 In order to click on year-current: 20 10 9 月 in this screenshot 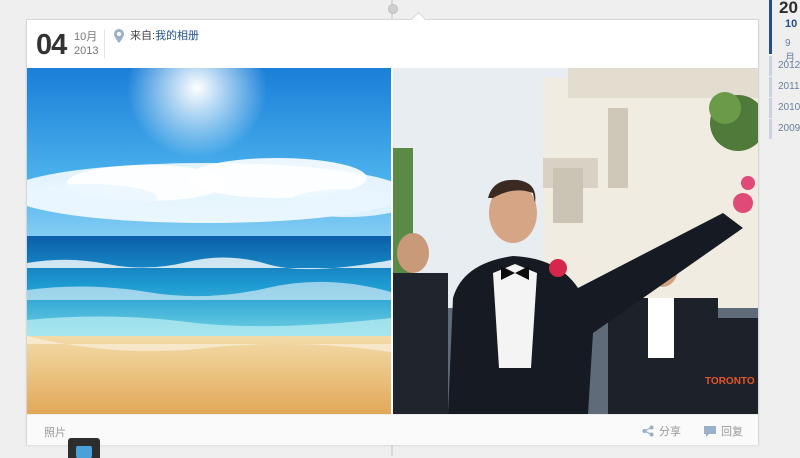, I will do `click(784, 32)`.